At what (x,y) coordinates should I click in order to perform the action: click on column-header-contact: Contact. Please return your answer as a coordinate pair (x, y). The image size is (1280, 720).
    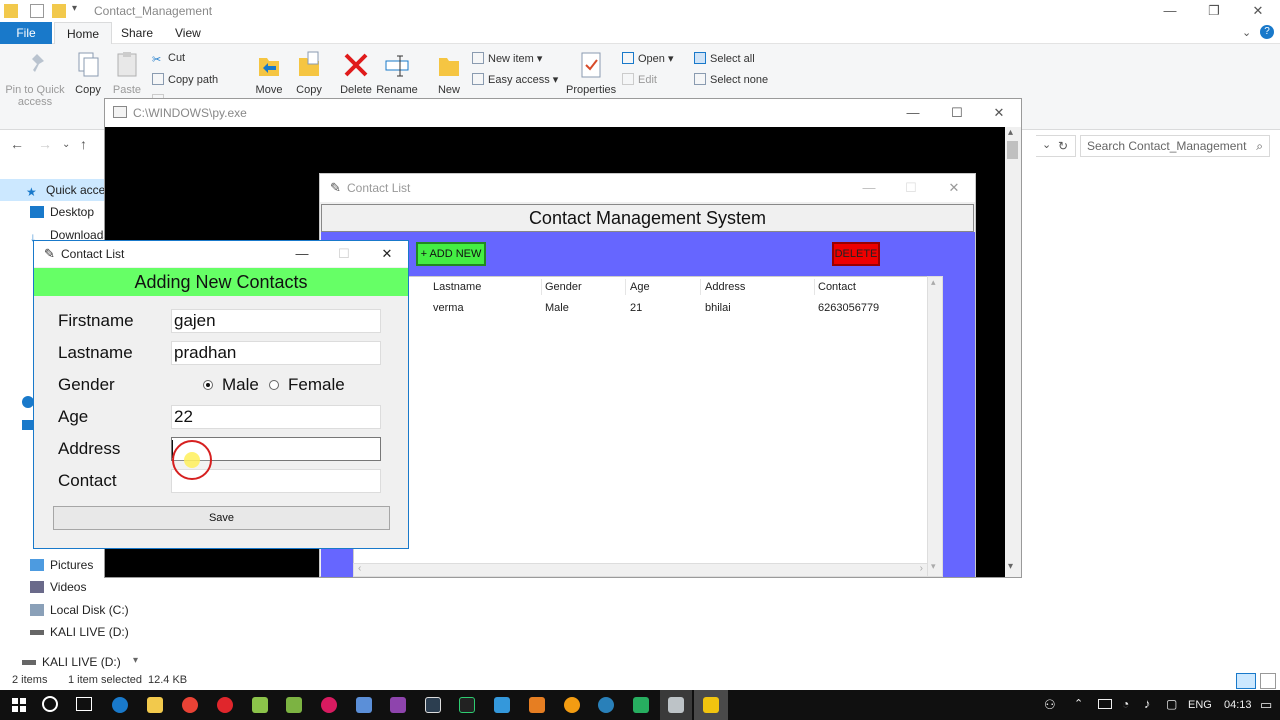
    Looking at the image, I should click on (837, 287).